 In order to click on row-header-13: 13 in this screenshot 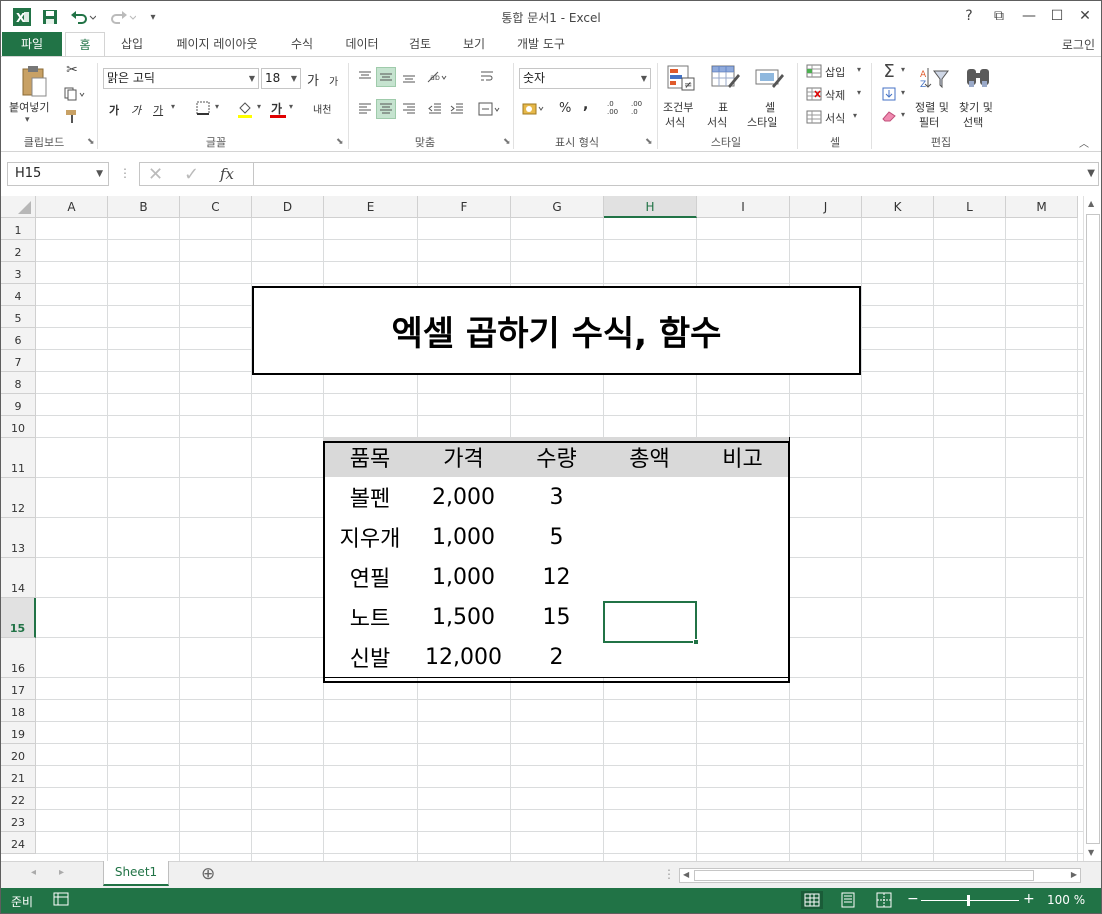, I will do `click(18, 538)`.